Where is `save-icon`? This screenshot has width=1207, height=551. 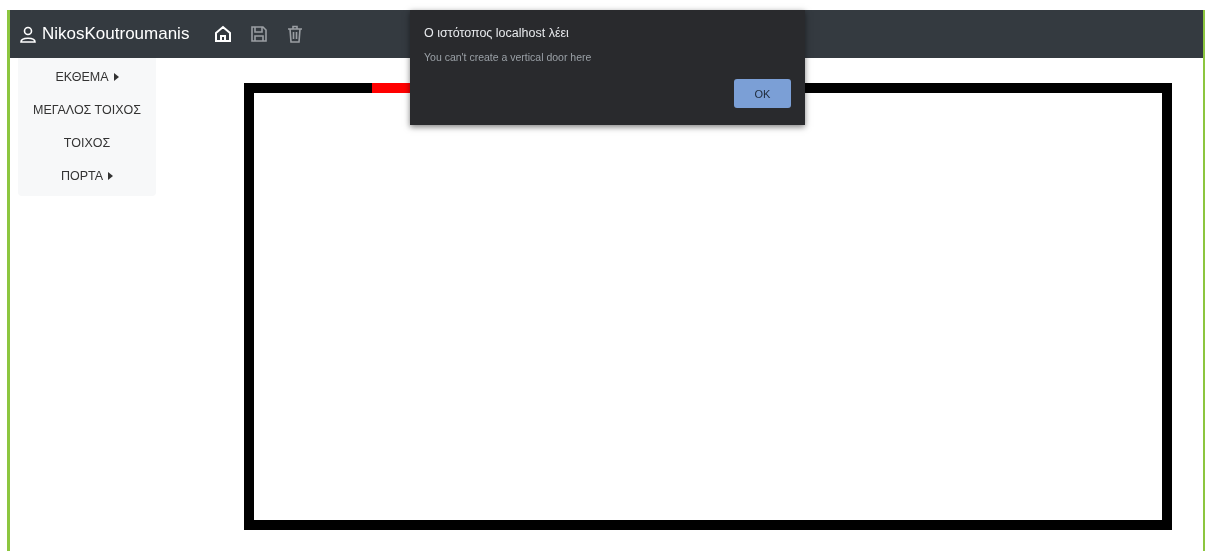 save-icon is located at coordinates (259, 34).